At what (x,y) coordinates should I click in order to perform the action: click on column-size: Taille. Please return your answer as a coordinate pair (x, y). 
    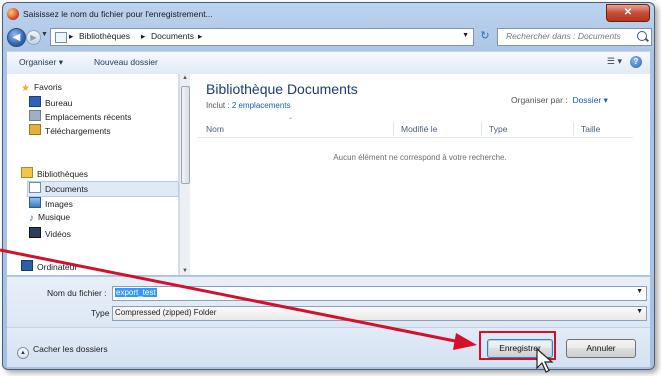
    Looking at the image, I should click on (590, 129).